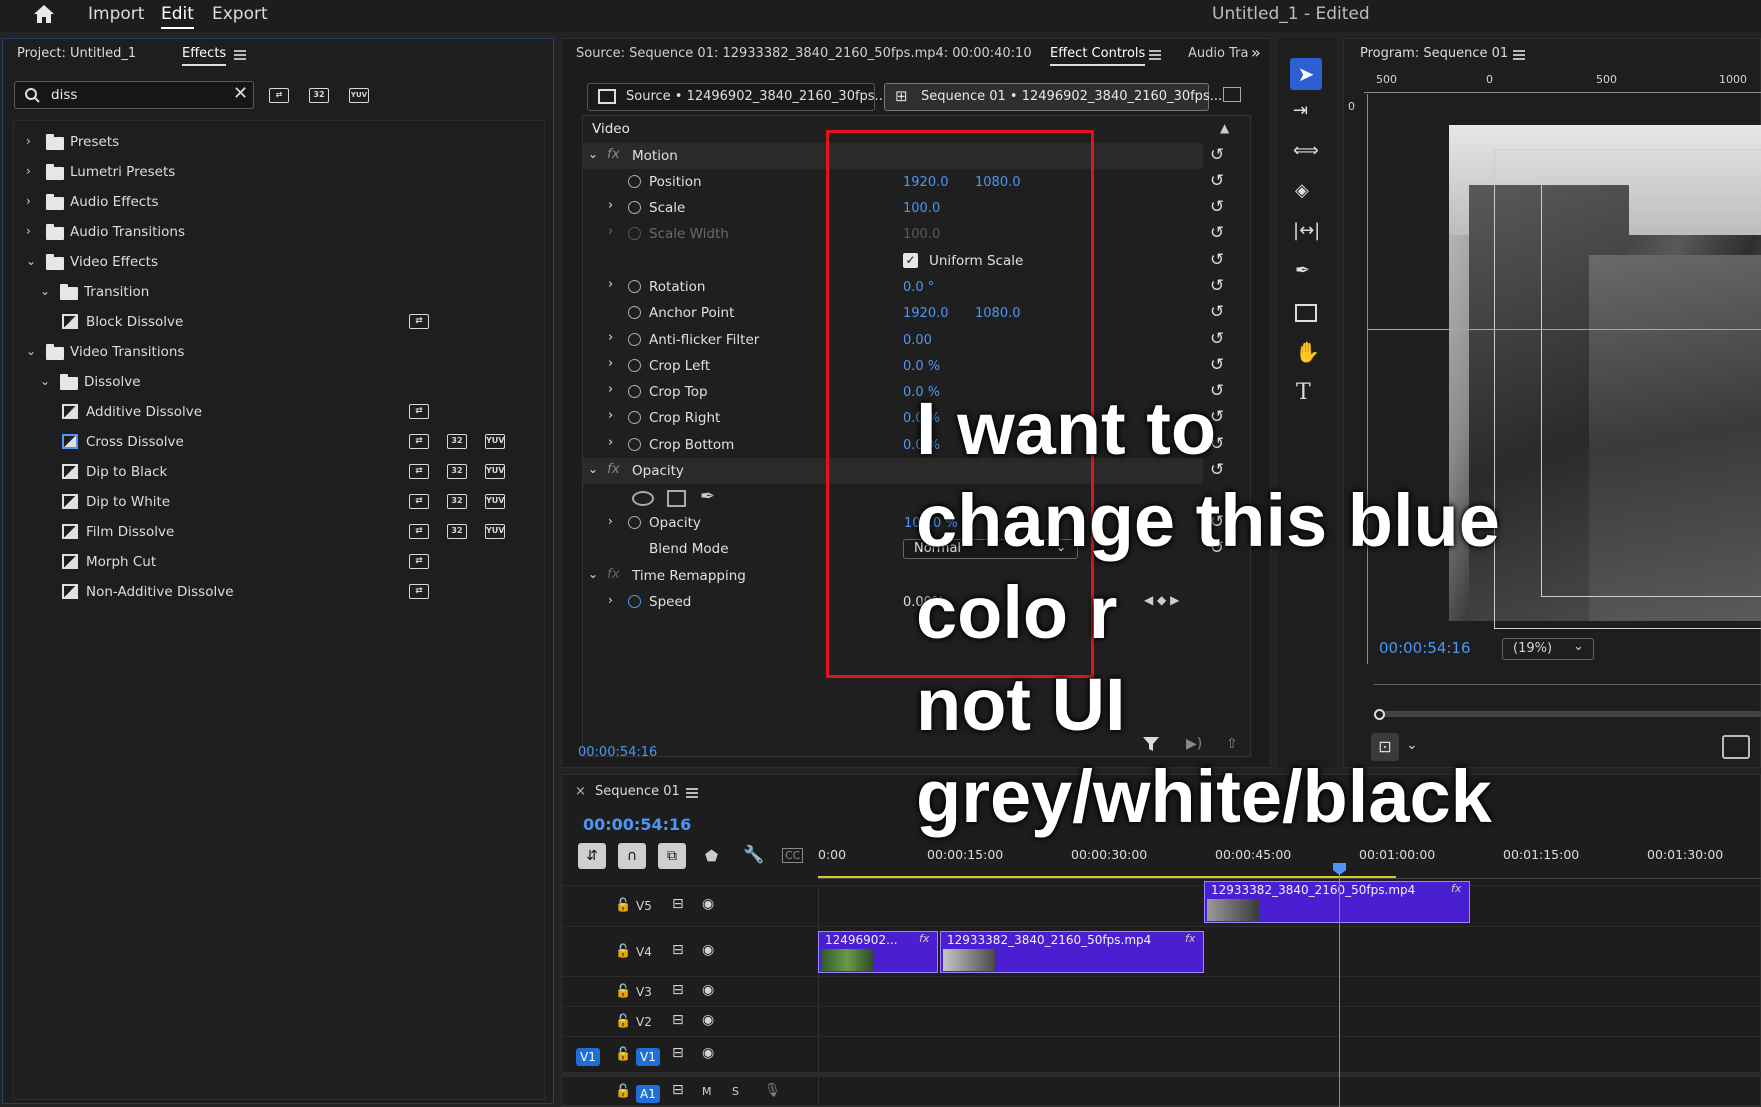 The image size is (1761, 1107). I want to click on timeline-menu-icon, so click(692, 793).